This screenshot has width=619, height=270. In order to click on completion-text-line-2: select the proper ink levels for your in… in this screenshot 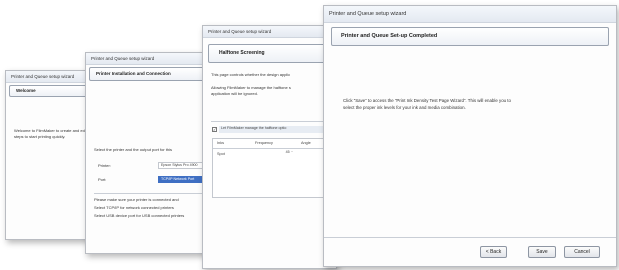, I will do `click(404, 107)`.